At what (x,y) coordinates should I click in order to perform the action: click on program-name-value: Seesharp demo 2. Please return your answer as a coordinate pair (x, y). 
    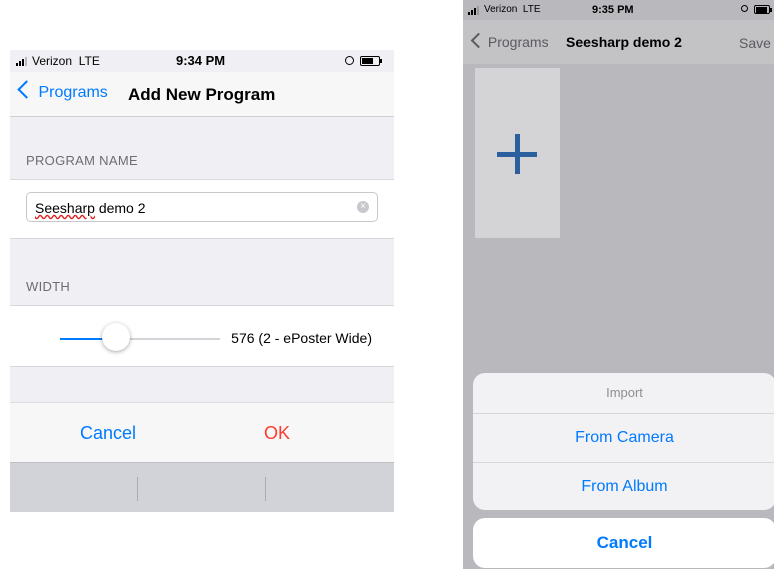
    Looking at the image, I should click on (90, 208).